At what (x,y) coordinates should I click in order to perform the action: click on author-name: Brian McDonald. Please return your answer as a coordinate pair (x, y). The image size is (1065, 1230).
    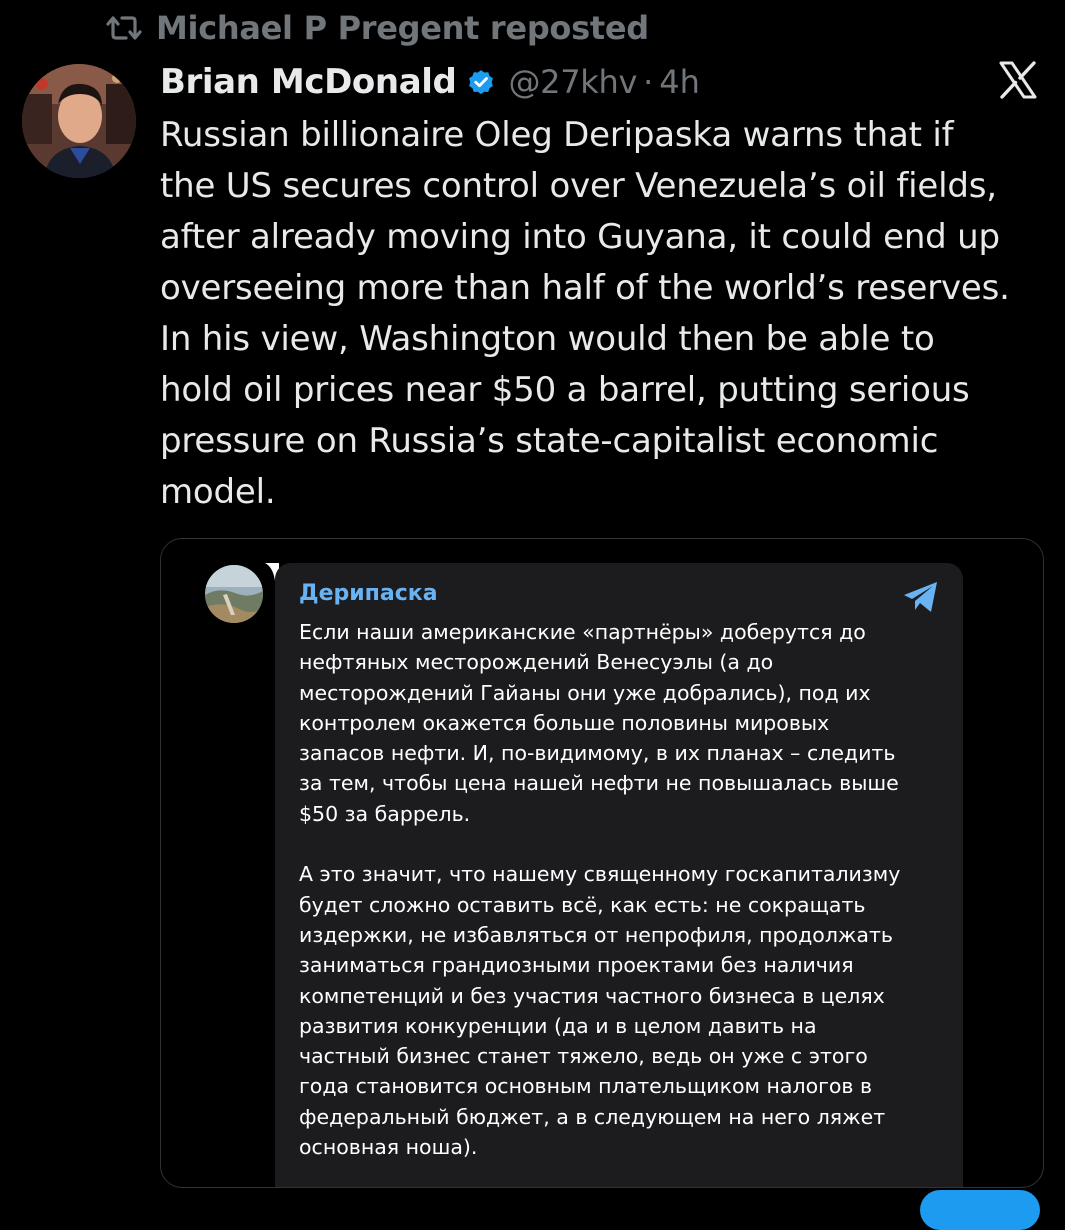
    Looking at the image, I should click on (308, 82).